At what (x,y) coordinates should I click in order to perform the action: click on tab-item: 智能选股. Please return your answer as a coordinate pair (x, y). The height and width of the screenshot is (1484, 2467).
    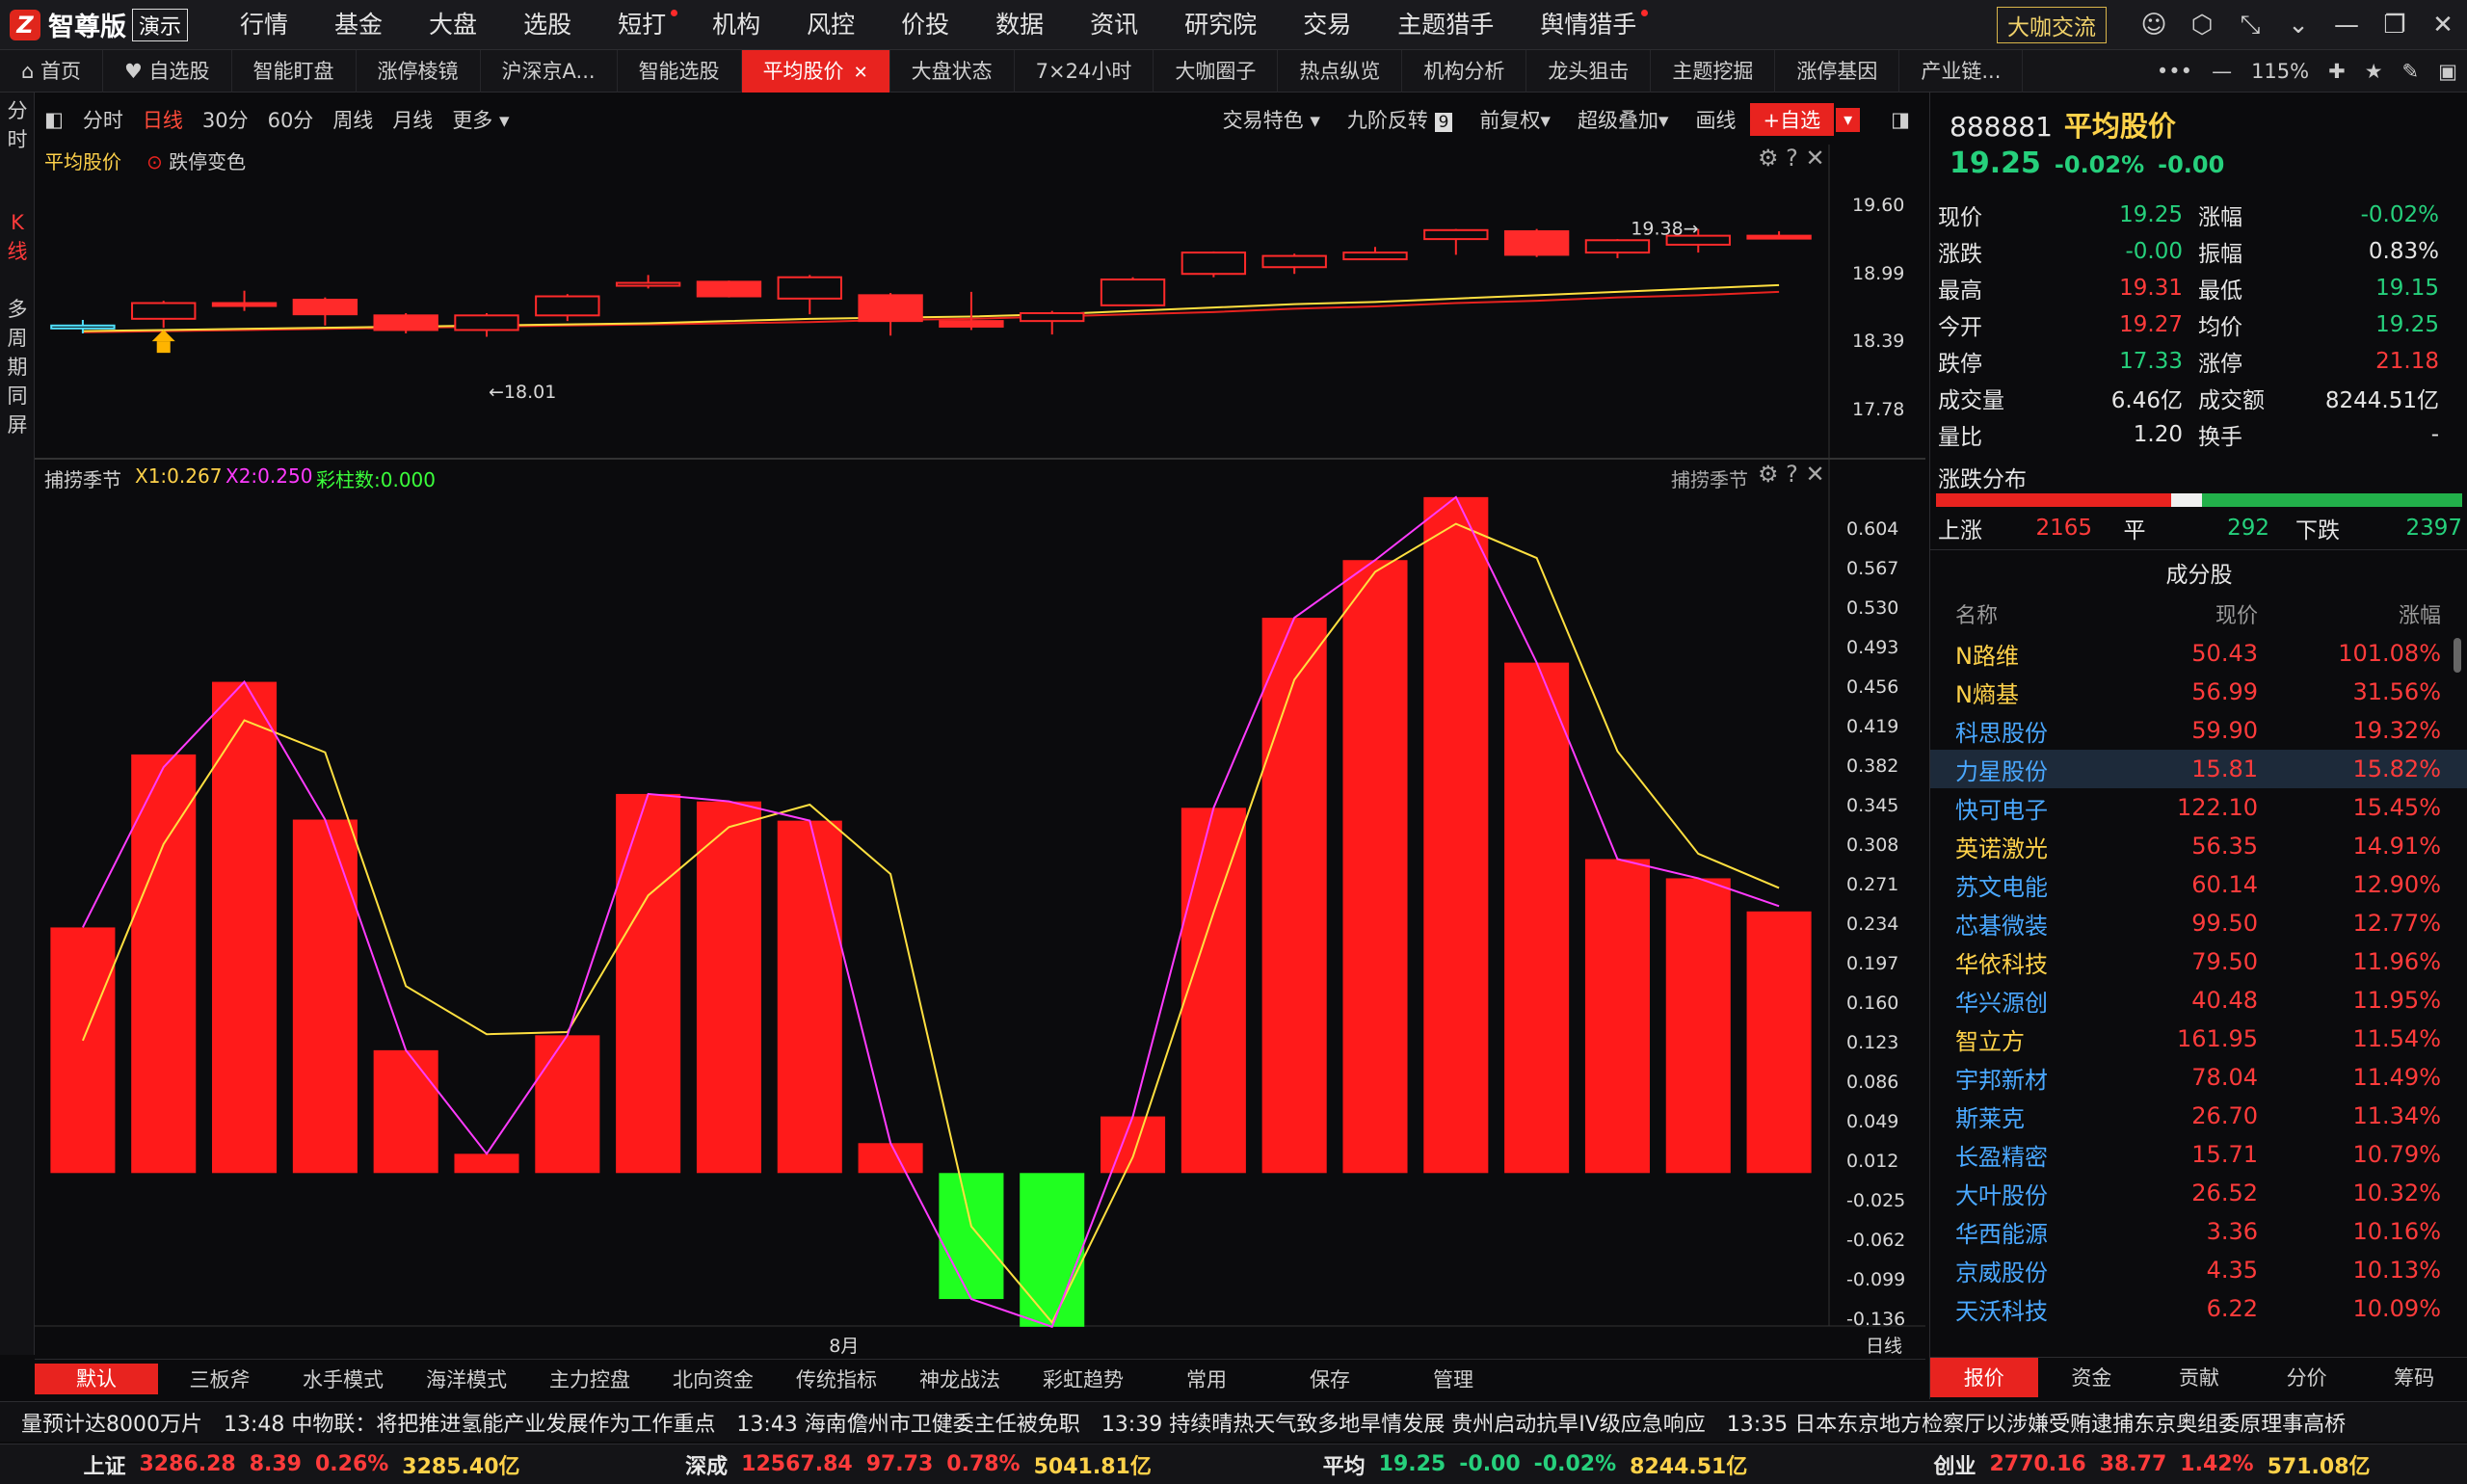
    Looking at the image, I should click on (680, 71).